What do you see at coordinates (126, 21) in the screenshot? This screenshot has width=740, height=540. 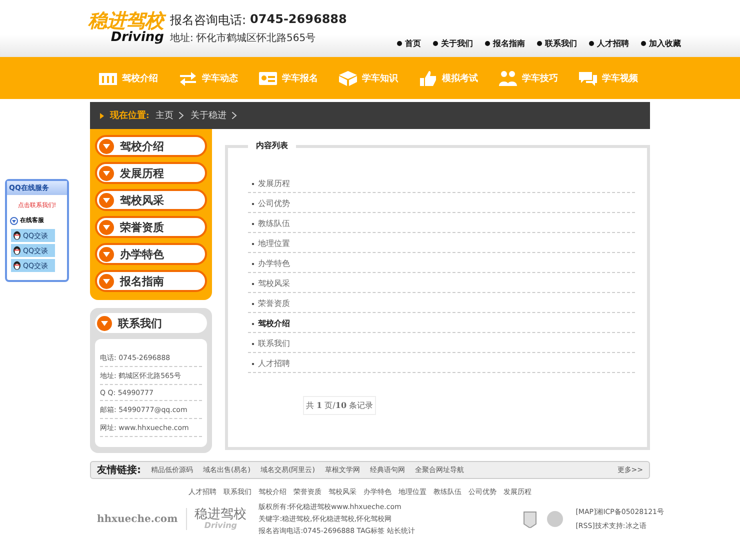 I see `logo-text: 稳进驾校` at bounding box center [126, 21].